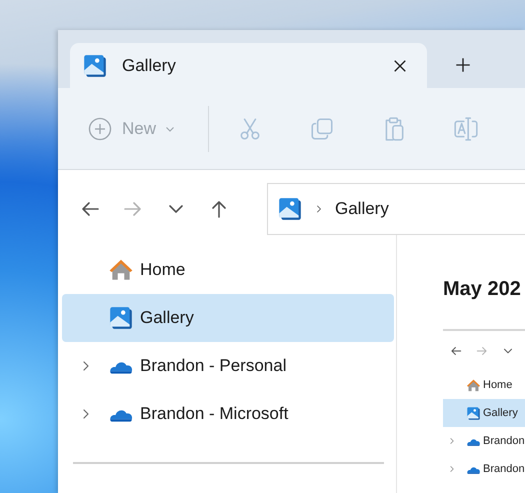  What do you see at coordinates (463, 65) in the screenshot?
I see `plus-icon` at bounding box center [463, 65].